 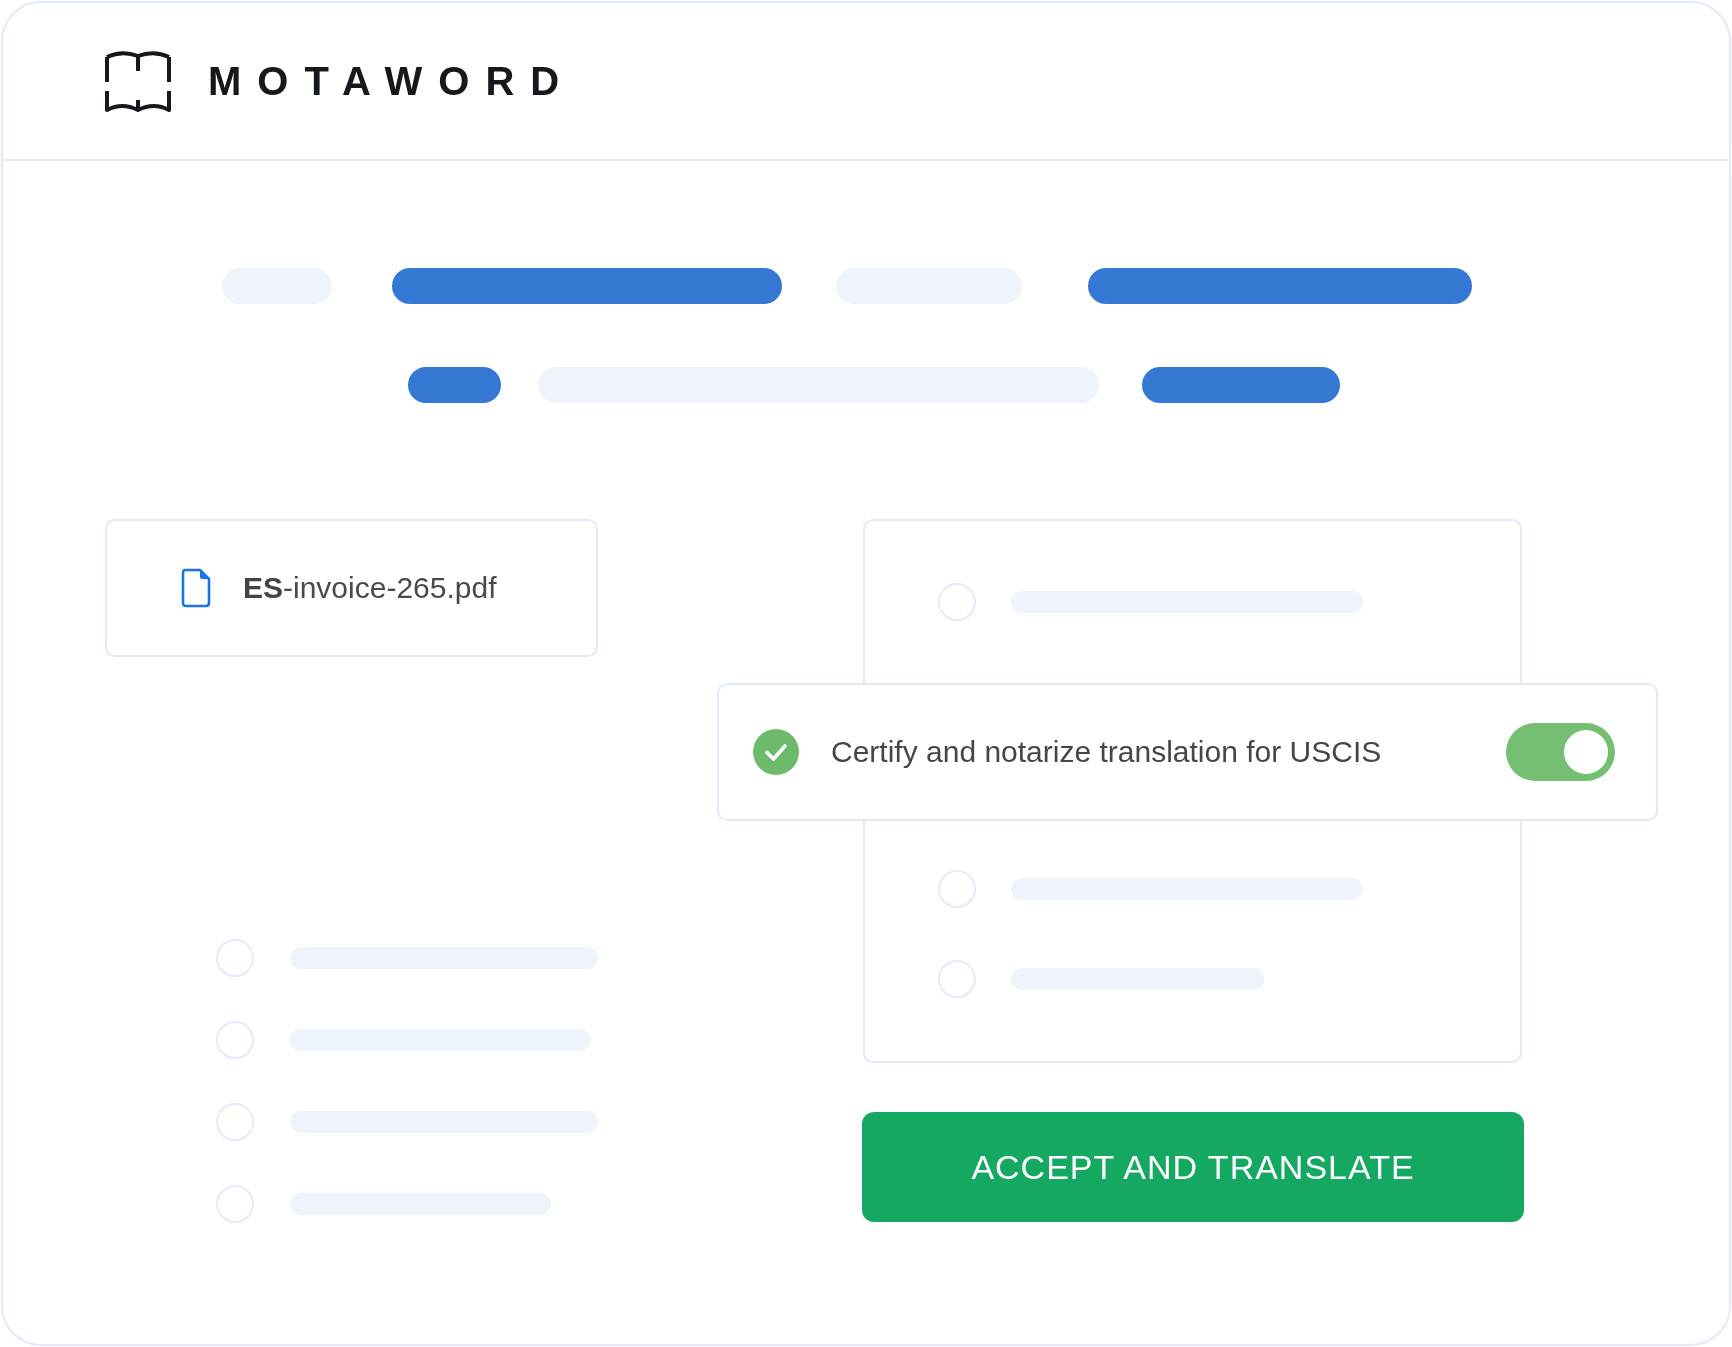 I want to click on accept-and-translate-button: ACCEPT AND TRANSLATE, so click(x=1193, y=1167).